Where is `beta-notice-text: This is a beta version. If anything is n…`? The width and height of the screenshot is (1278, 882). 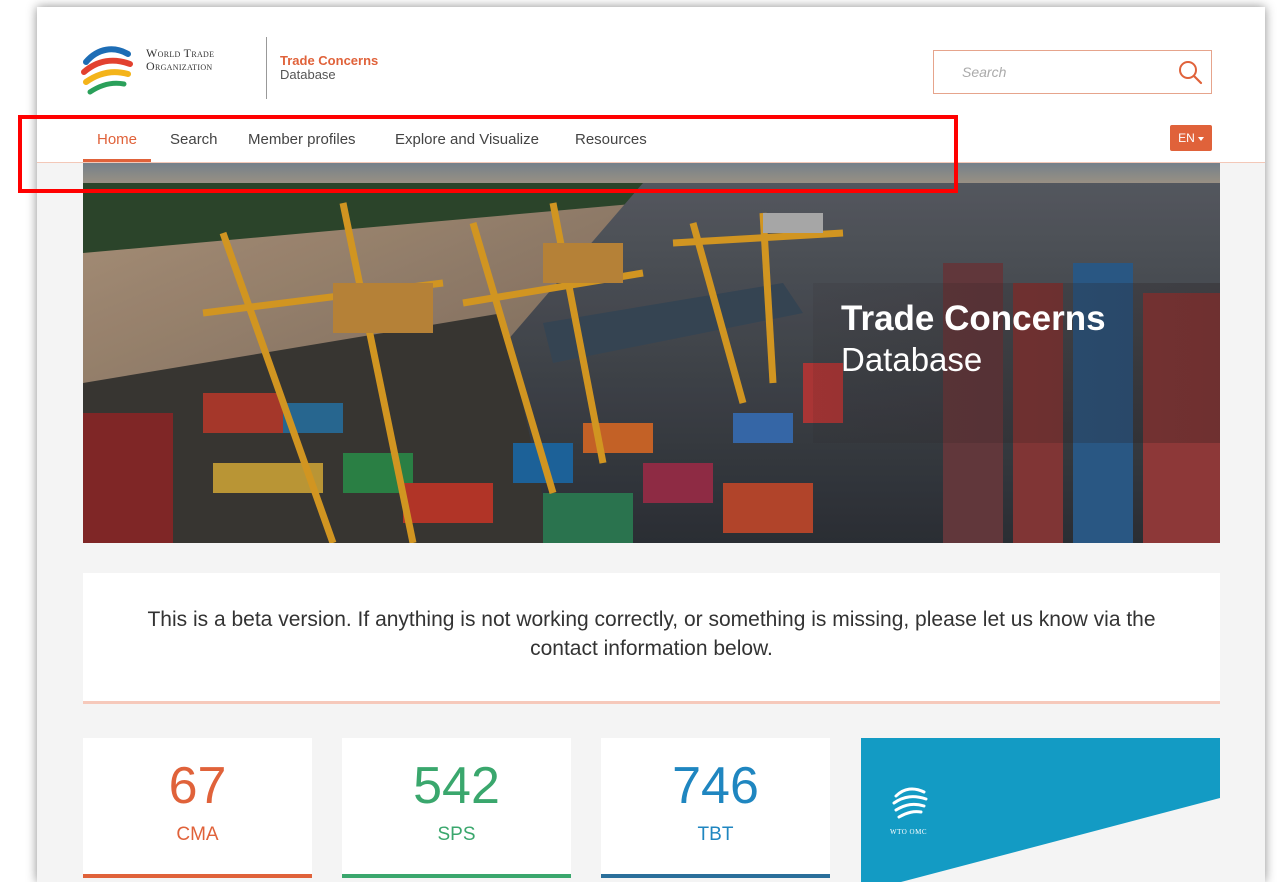 beta-notice-text: This is a beta version. If anything is n… is located at coordinates (651, 634).